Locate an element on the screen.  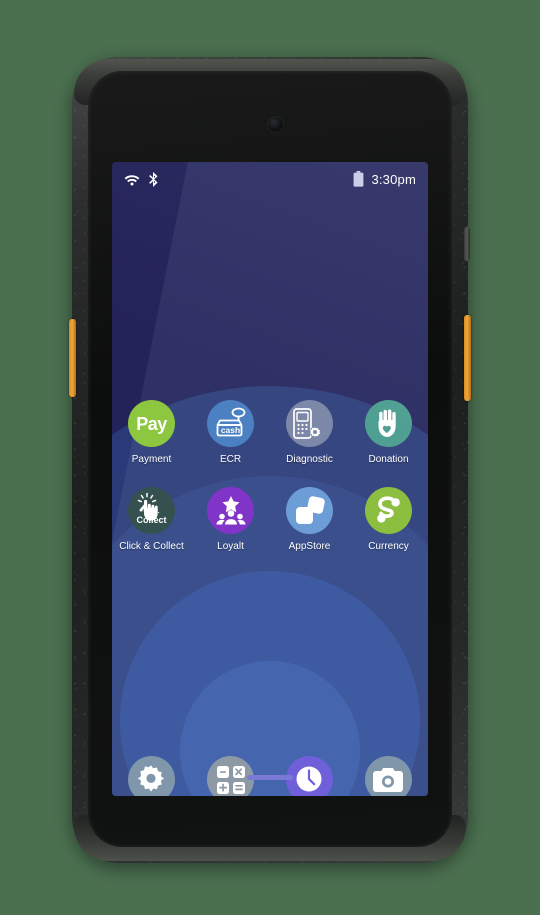
bluetooth-icon is located at coordinates (153, 179).